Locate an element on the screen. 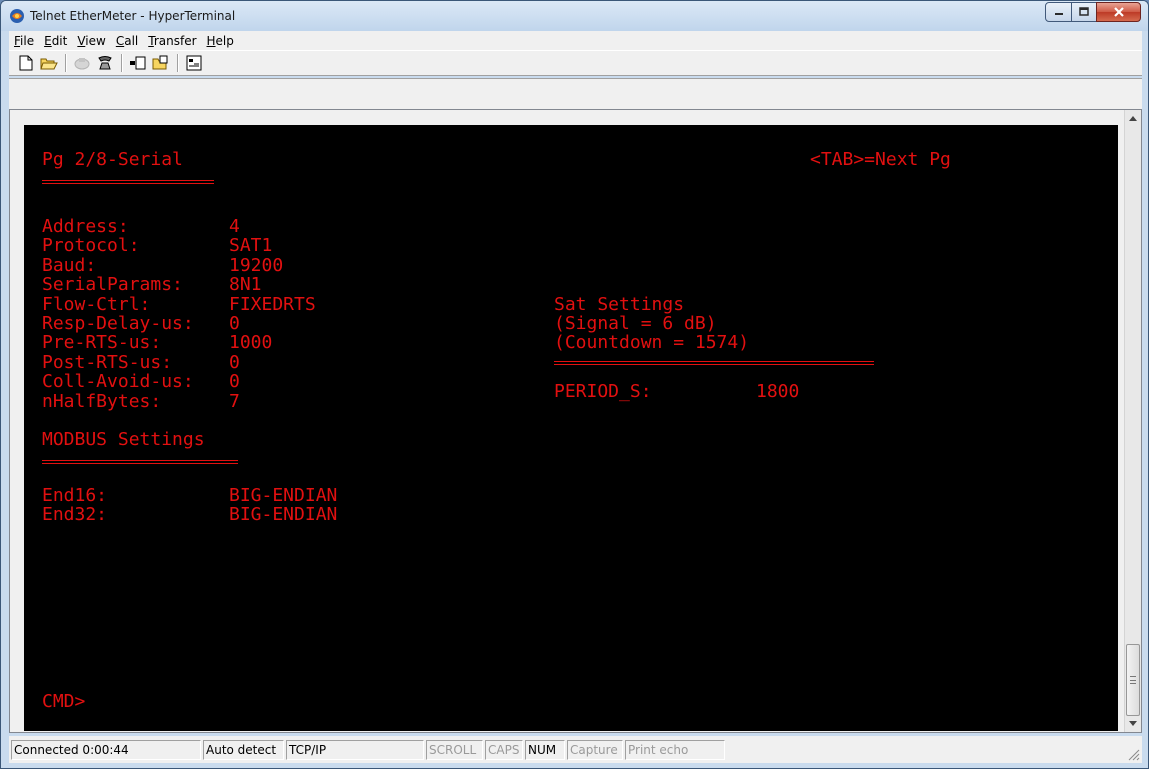  status-connected: Connected 0:00:44 is located at coordinates (106, 749).